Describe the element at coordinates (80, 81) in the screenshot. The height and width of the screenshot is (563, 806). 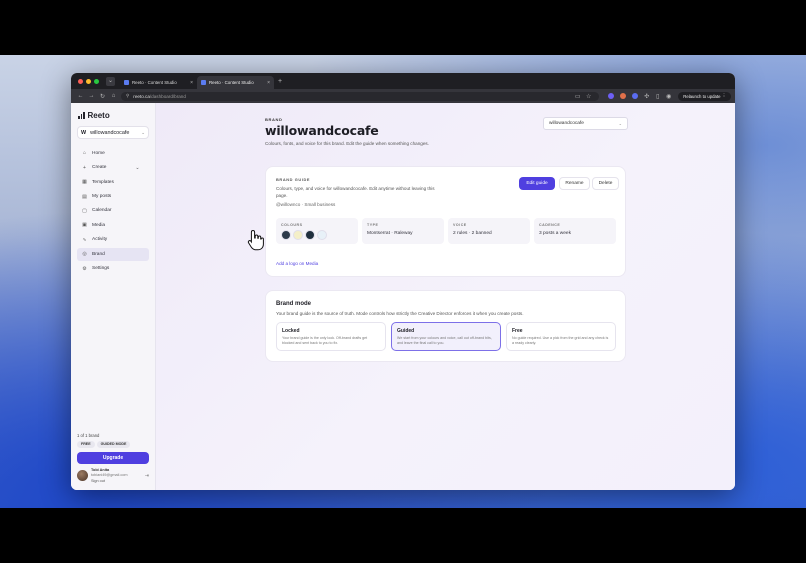
I see `close-window-button` at that location.